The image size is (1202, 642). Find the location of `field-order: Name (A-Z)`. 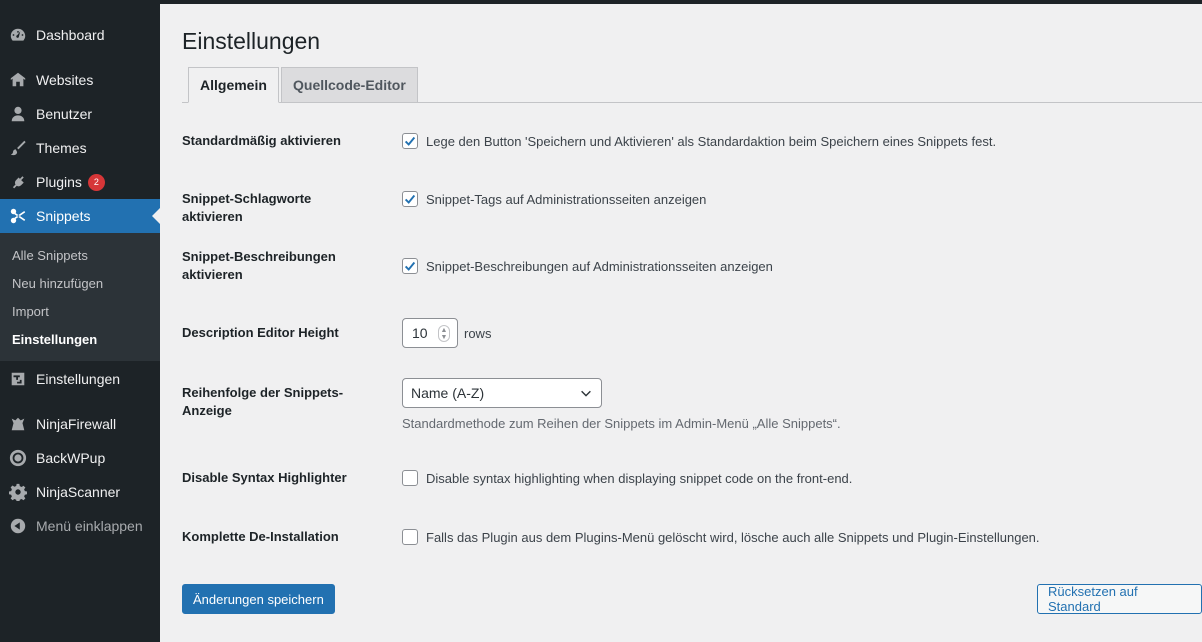

field-order: Name (A-Z) is located at coordinates (502, 393).